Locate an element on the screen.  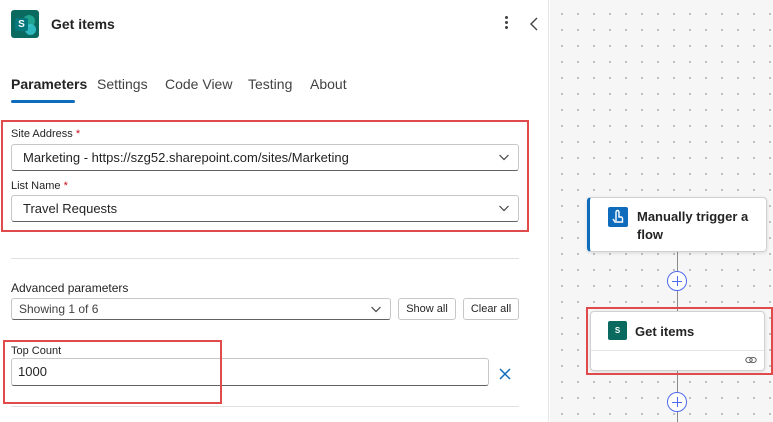
advanced-parameters-dropdown: Showing 1 of 6 is located at coordinates (201, 309).